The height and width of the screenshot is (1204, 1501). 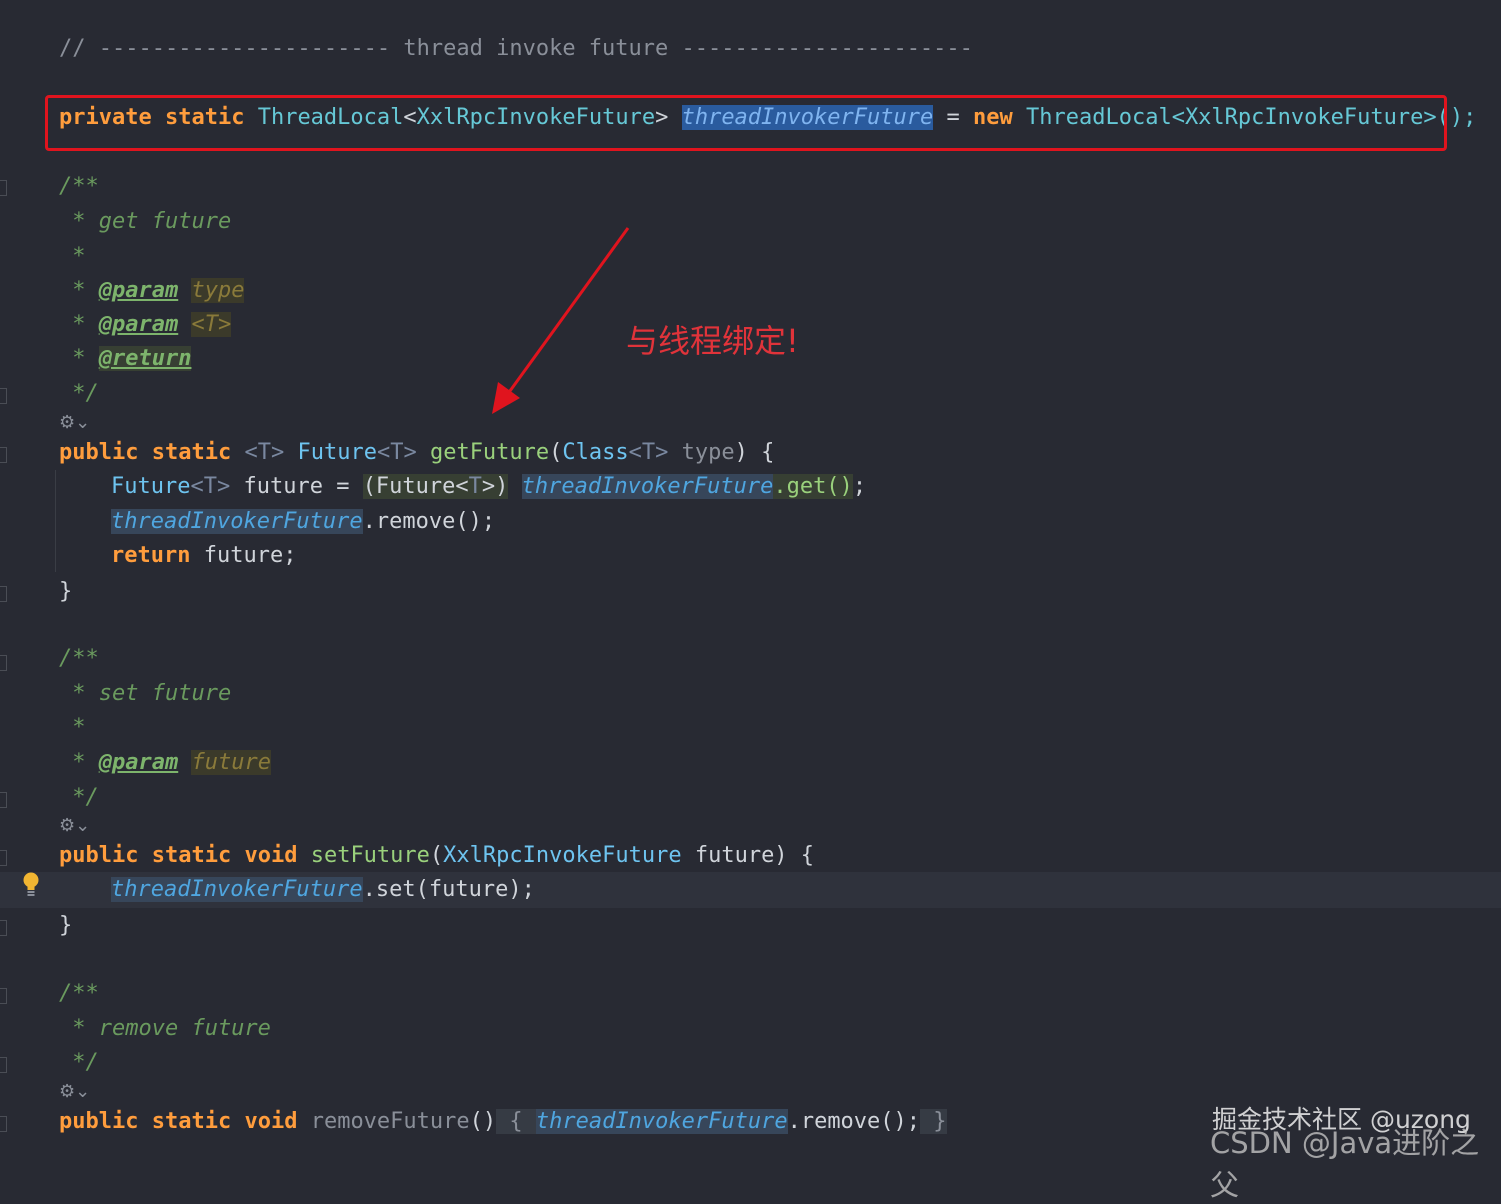 I want to click on annotation-arrow, so click(x=561, y=320).